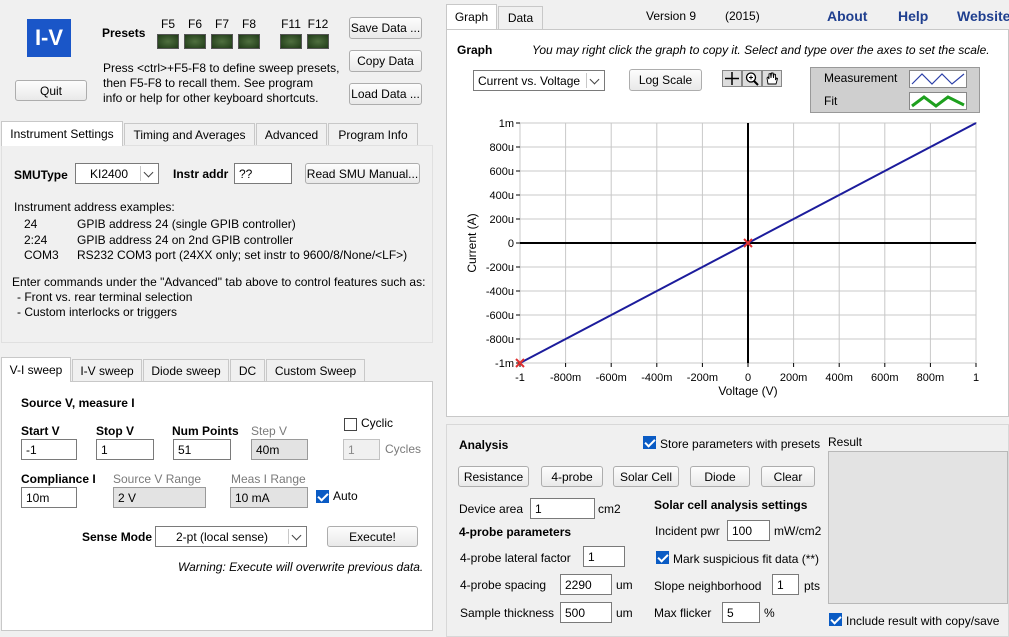 The height and width of the screenshot is (637, 1009). I want to click on device-area-unit: cm2, so click(609, 509).